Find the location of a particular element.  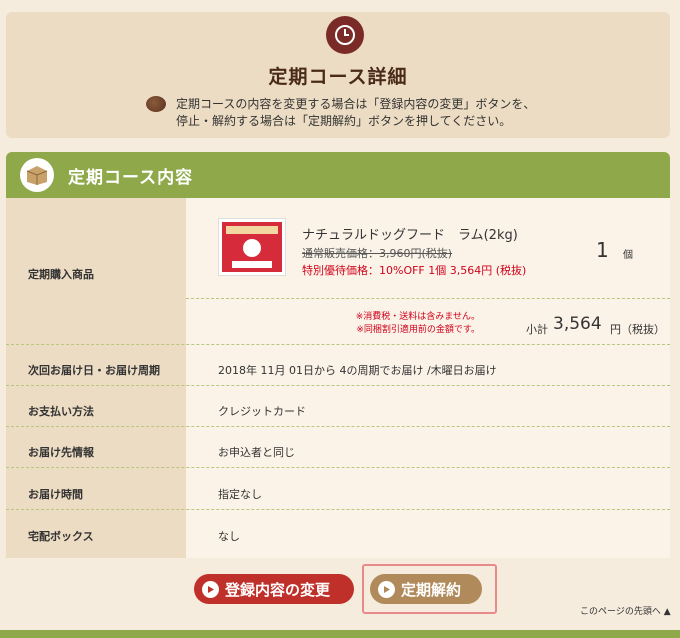

section-header: 定期コース内容 is located at coordinates (338, 175).